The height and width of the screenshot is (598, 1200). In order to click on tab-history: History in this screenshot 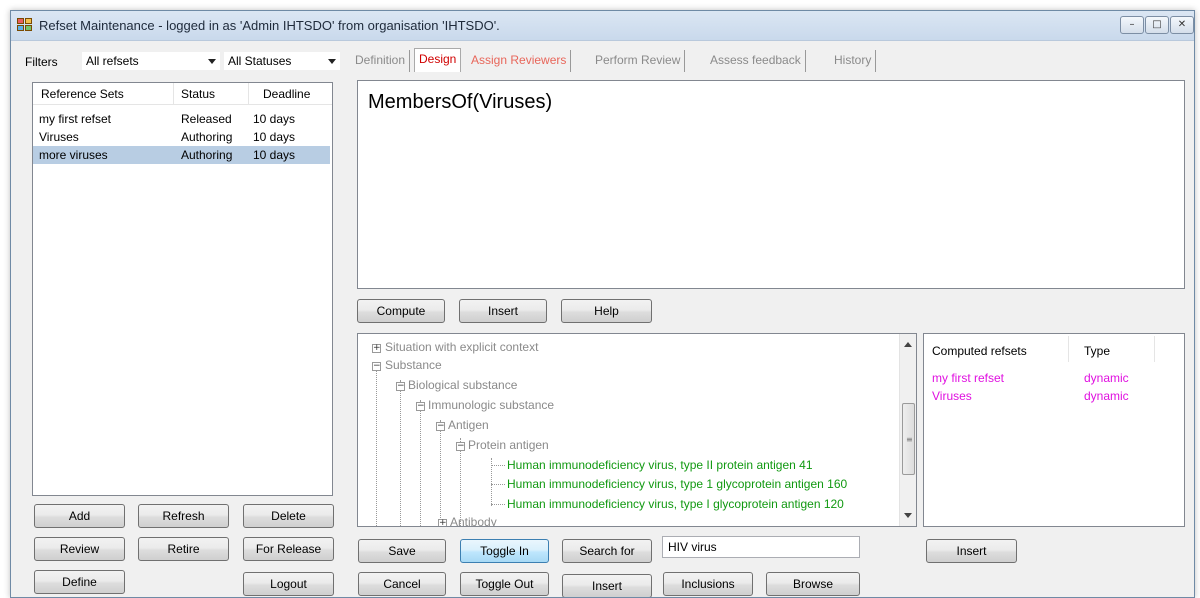, I will do `click(853, 61)`.